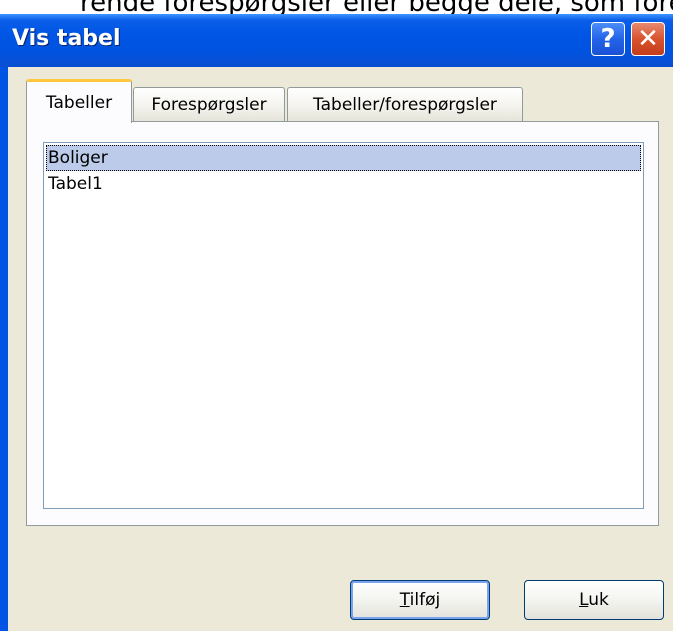 This screenshot has width=673, height=631. I want to click on close-button: Luk, so click(594, 600).